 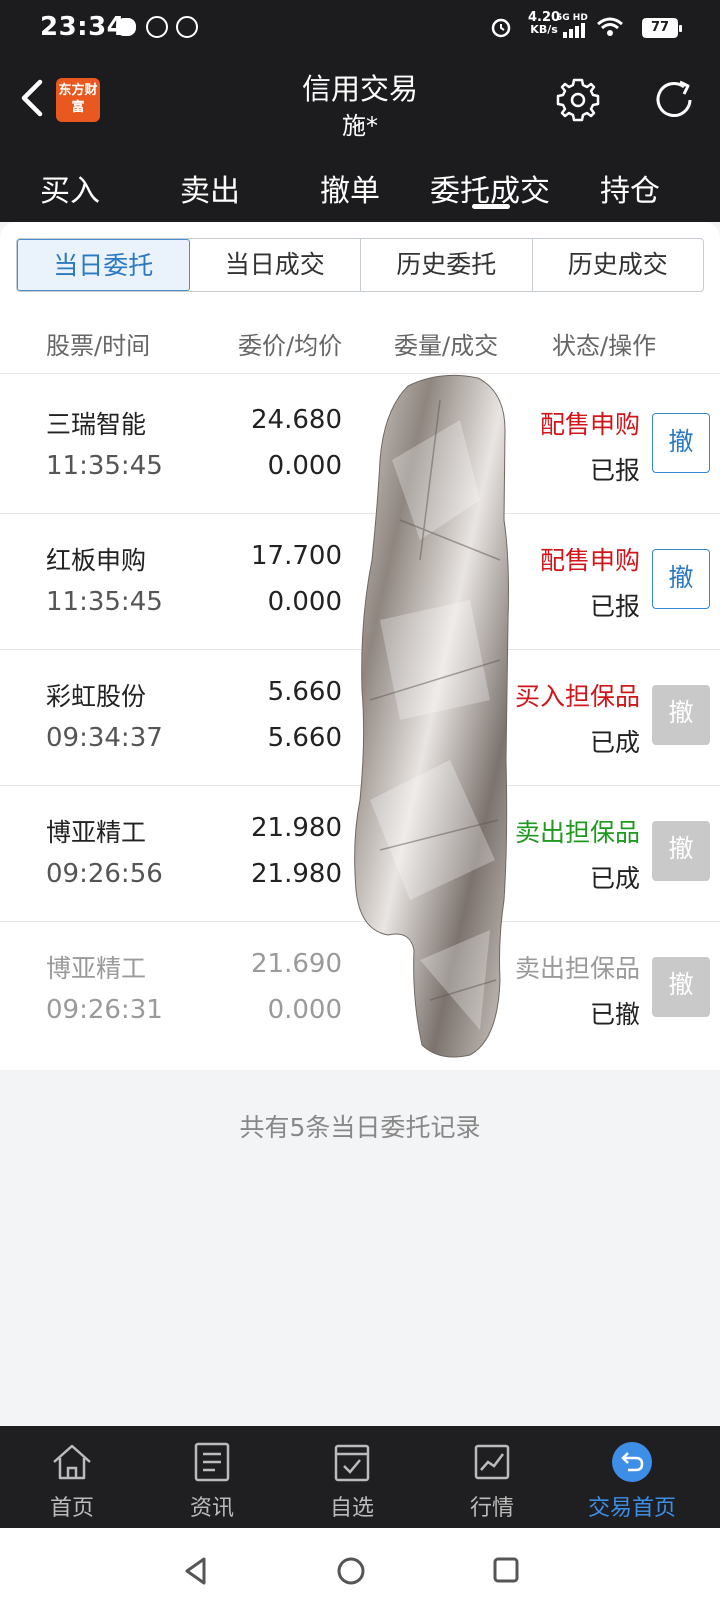 What do you see at coordinates (96, 560) in the screenshot?
I see `order-stock-name: 红板申购` at bounding box center [96, 560].